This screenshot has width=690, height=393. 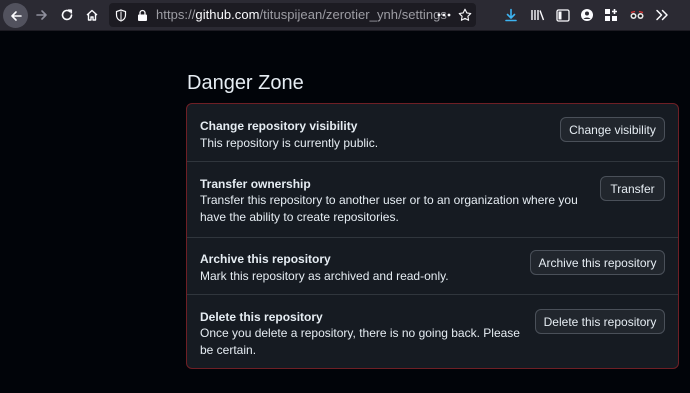 I want to click on change-visibility-button: Change visibility, so click(x=612, y=129).